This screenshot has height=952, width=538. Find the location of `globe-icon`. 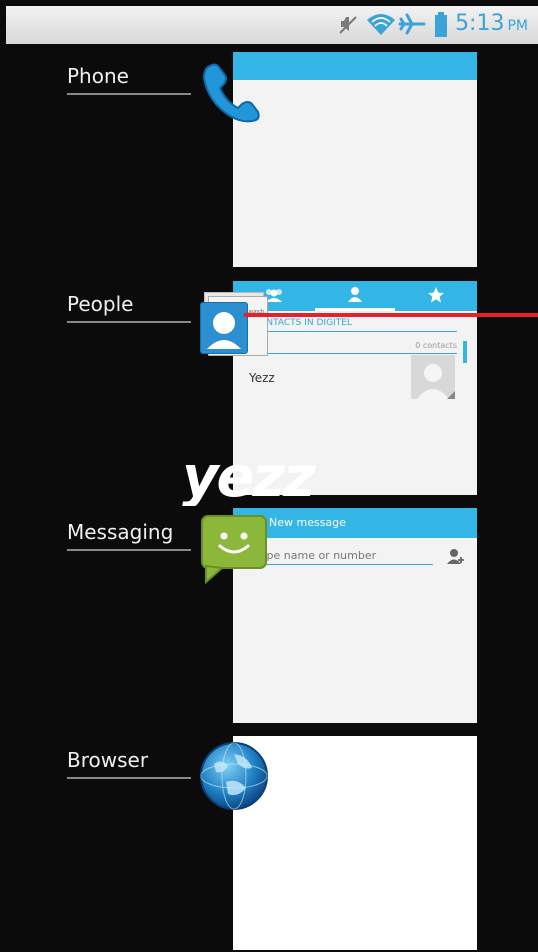

globe-icon is located at coordinates (234, 778).